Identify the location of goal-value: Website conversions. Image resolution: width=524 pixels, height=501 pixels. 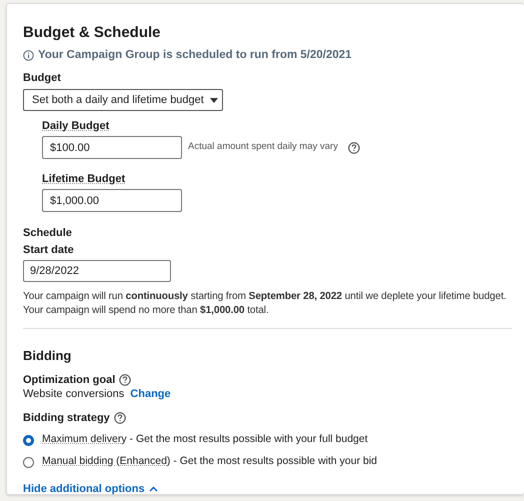
(73, 394).